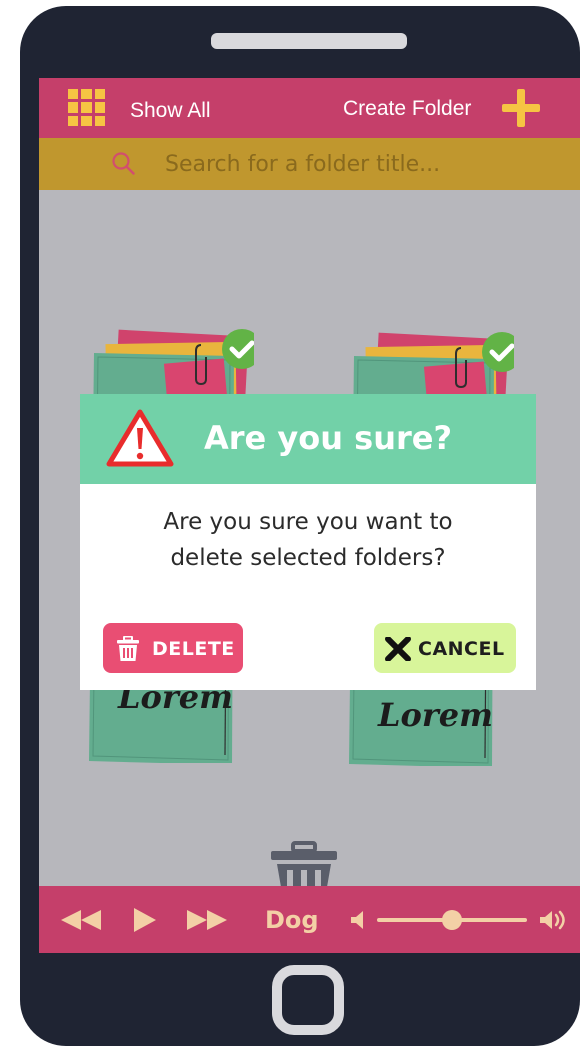 The height and width of the screenshot is (1052, 580). What do you see at coordinates (435, 715) in the screenshot?
I see `svg-text: Lorem` at bounding box center [435, 715].